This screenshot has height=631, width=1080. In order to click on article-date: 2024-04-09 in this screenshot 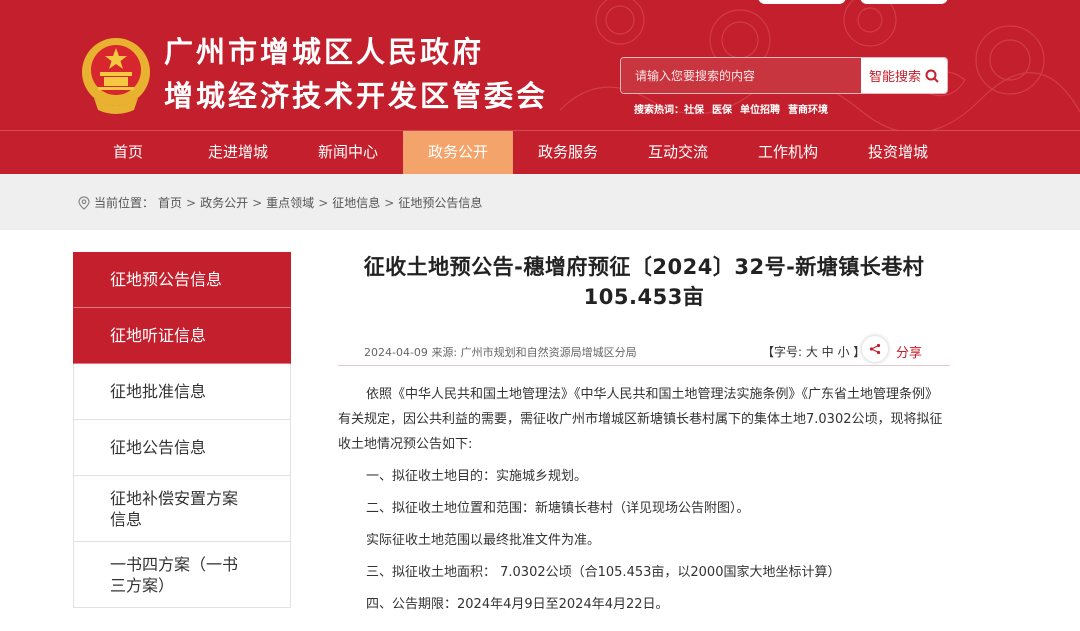, I will do `click(396, 352)`.